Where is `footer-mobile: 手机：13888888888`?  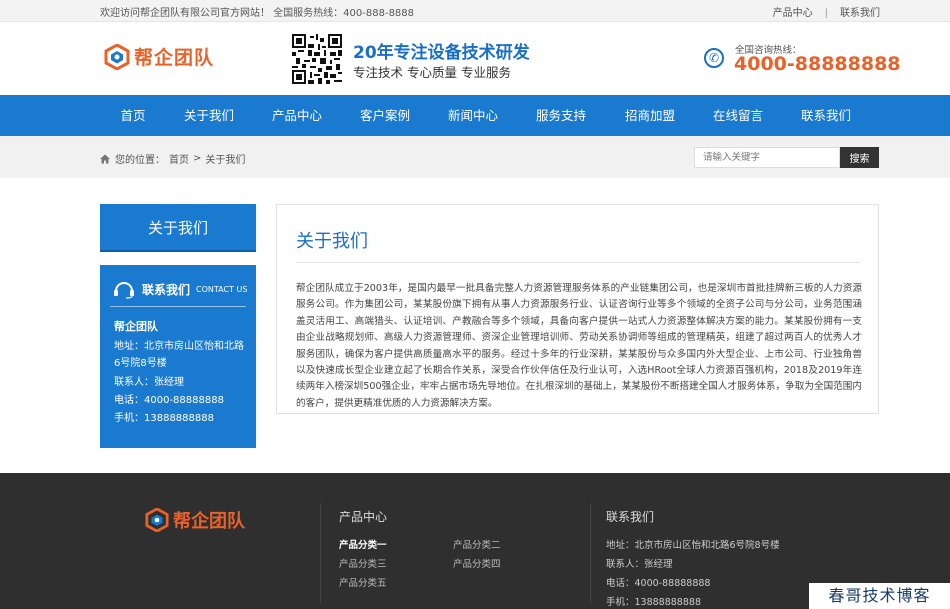
footer-mobile: 手机：13888888888 is located at coordinates (653, 602).